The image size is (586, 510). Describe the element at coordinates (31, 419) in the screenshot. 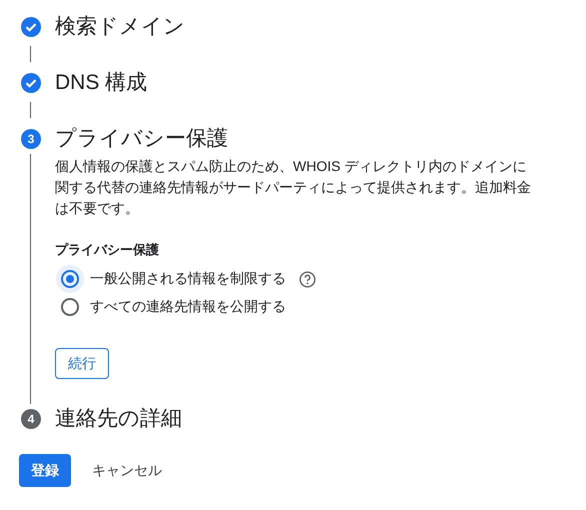

I see `step-number: 4` at that location.